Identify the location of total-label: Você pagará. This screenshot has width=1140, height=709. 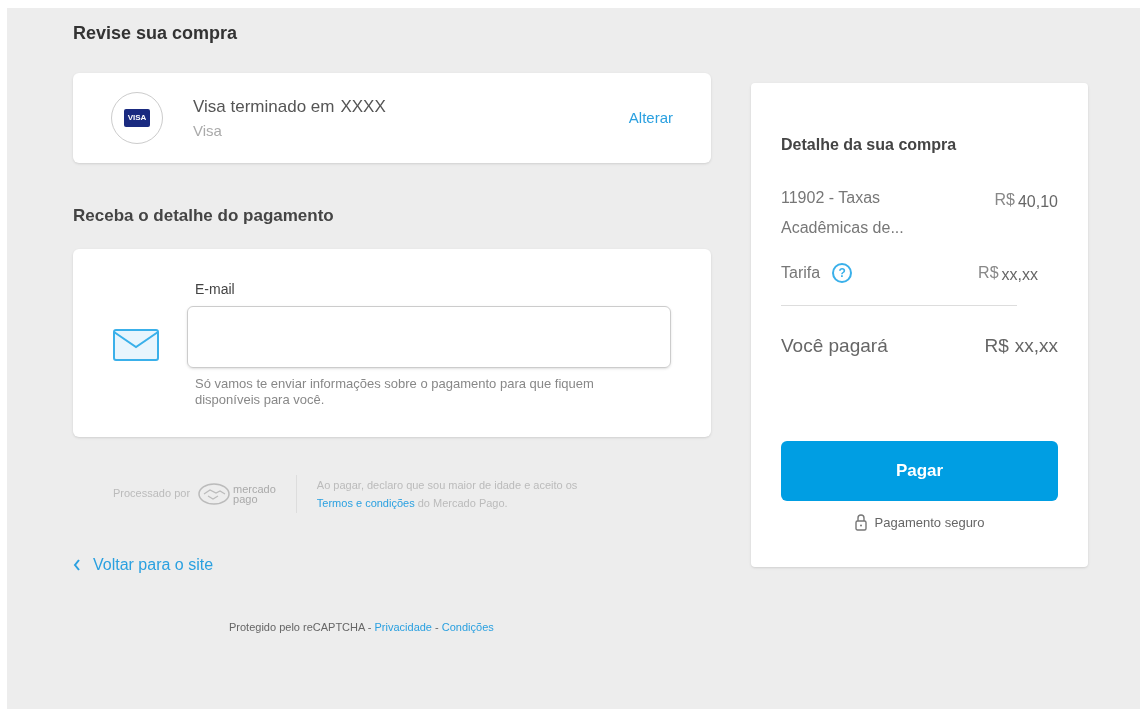
(834, 346).